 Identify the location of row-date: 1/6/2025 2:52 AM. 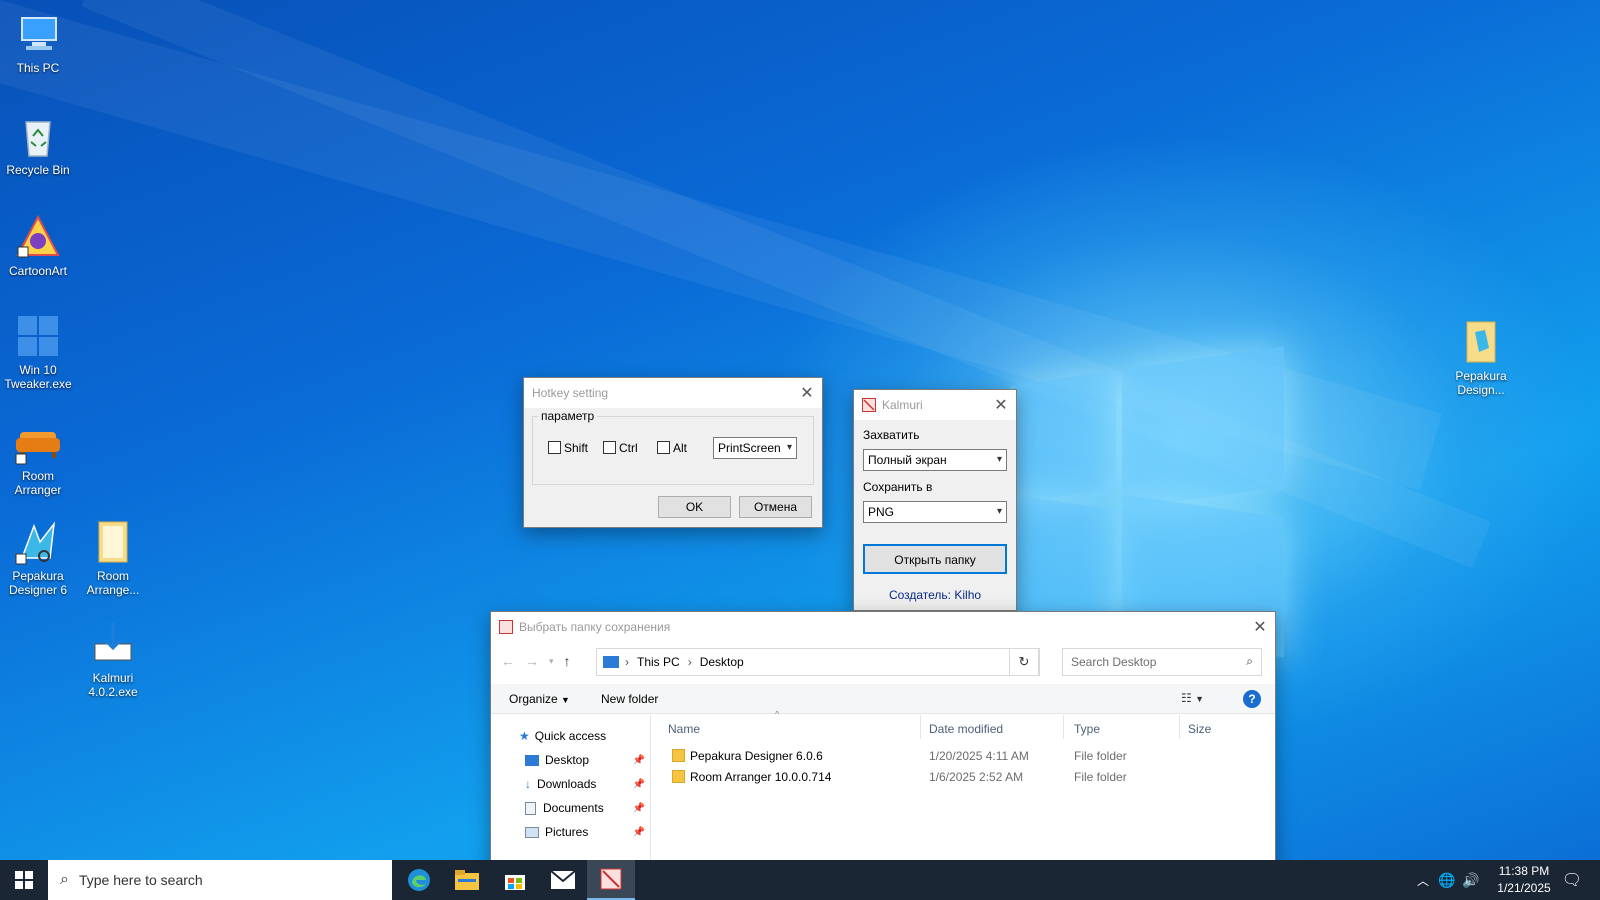
(976, 777).